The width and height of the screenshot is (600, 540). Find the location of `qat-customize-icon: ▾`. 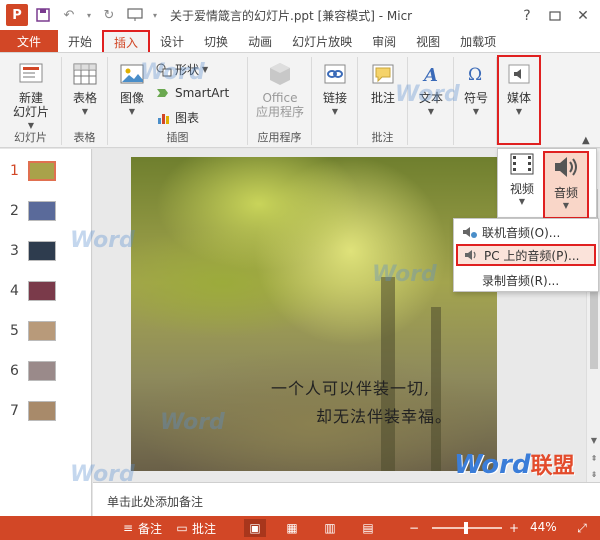

qat-customize-icon: ▾ is located at coordinates (155, 15).